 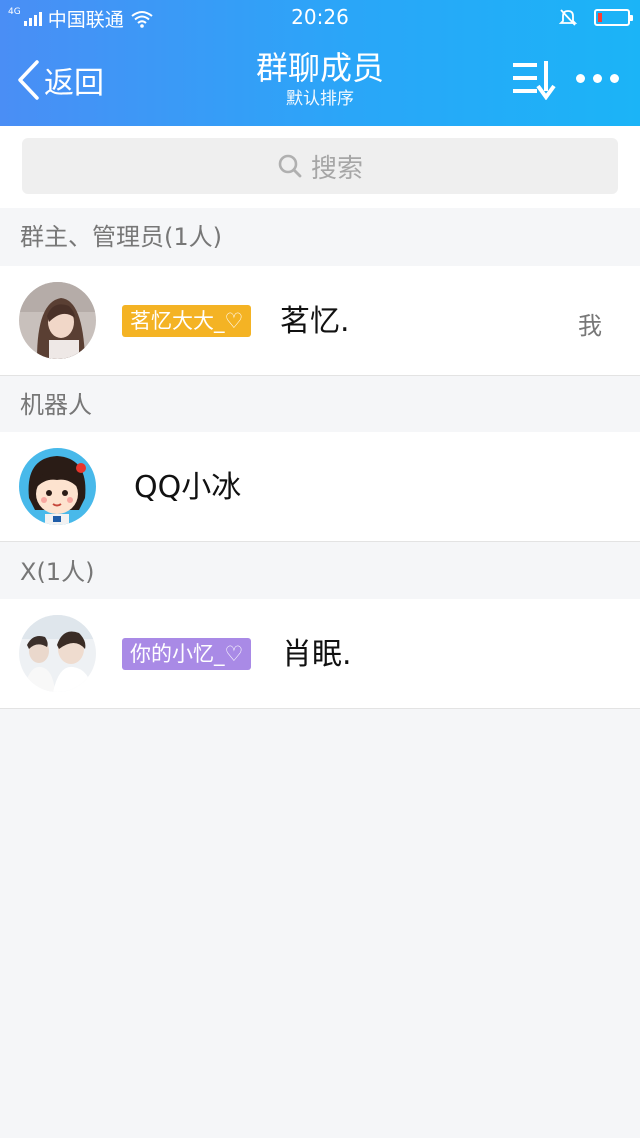 What do you see at coordinates (320, 487) in the screenshot?
I see `member-row: QQ小冰` at bounding box center [320, 487].